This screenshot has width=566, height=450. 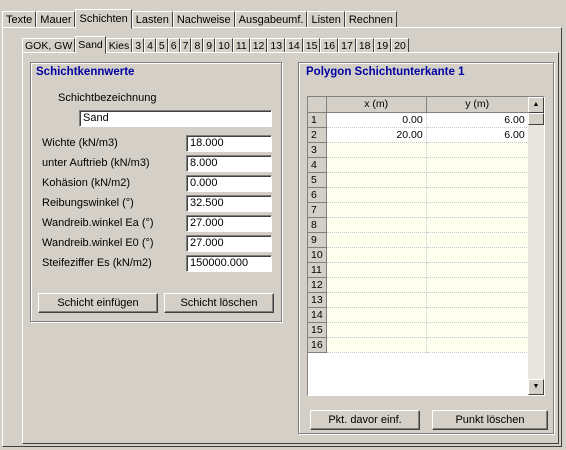 I want to click on row-number: 14, so click(x=317, y=315).